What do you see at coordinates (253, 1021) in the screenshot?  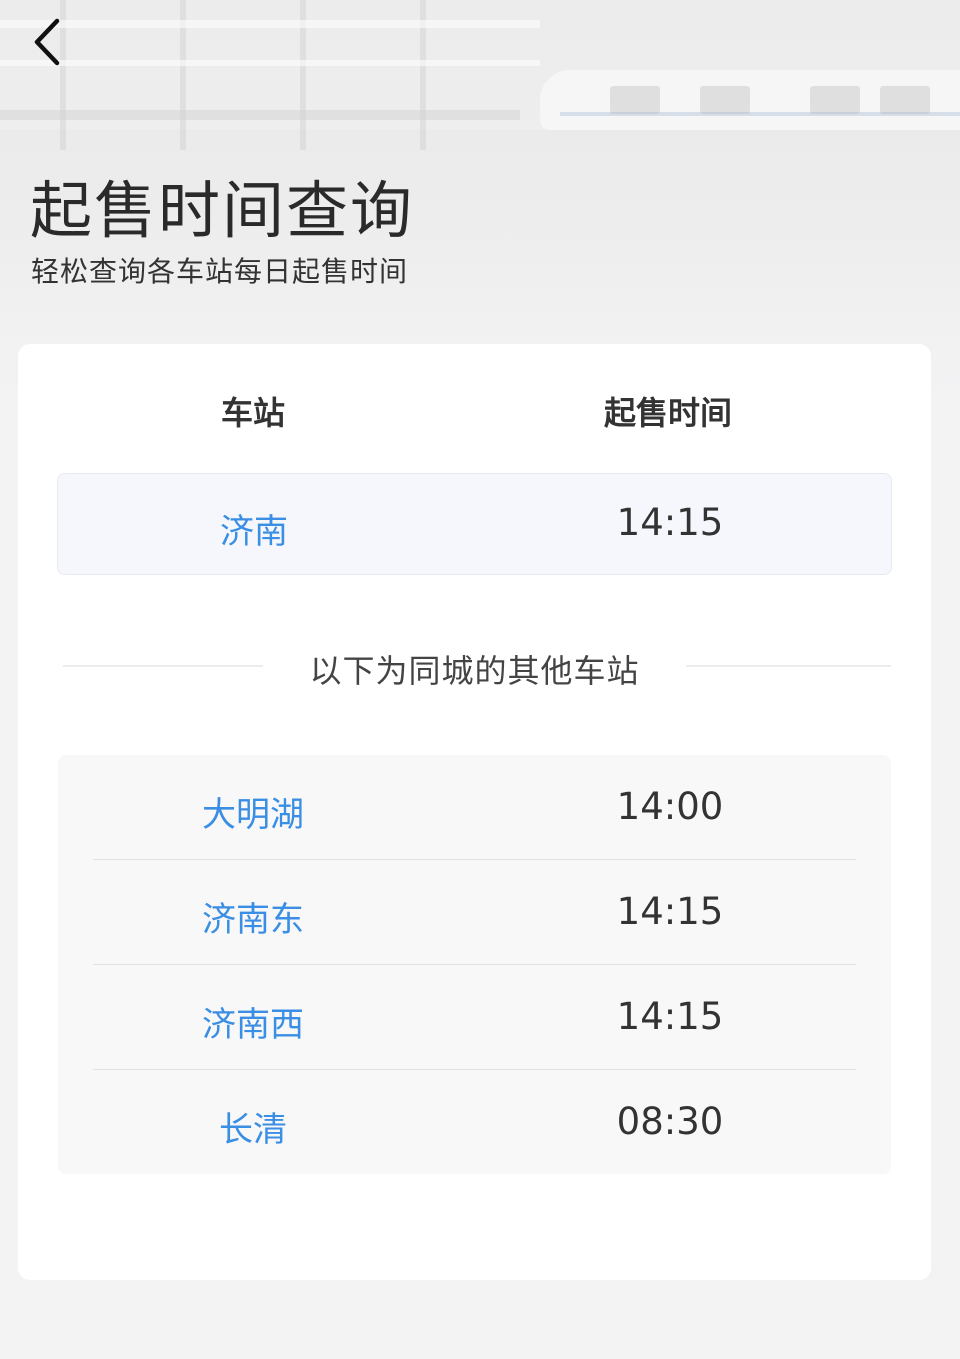 I see `station-link: 济南西` at bounding box center [253, 1021].